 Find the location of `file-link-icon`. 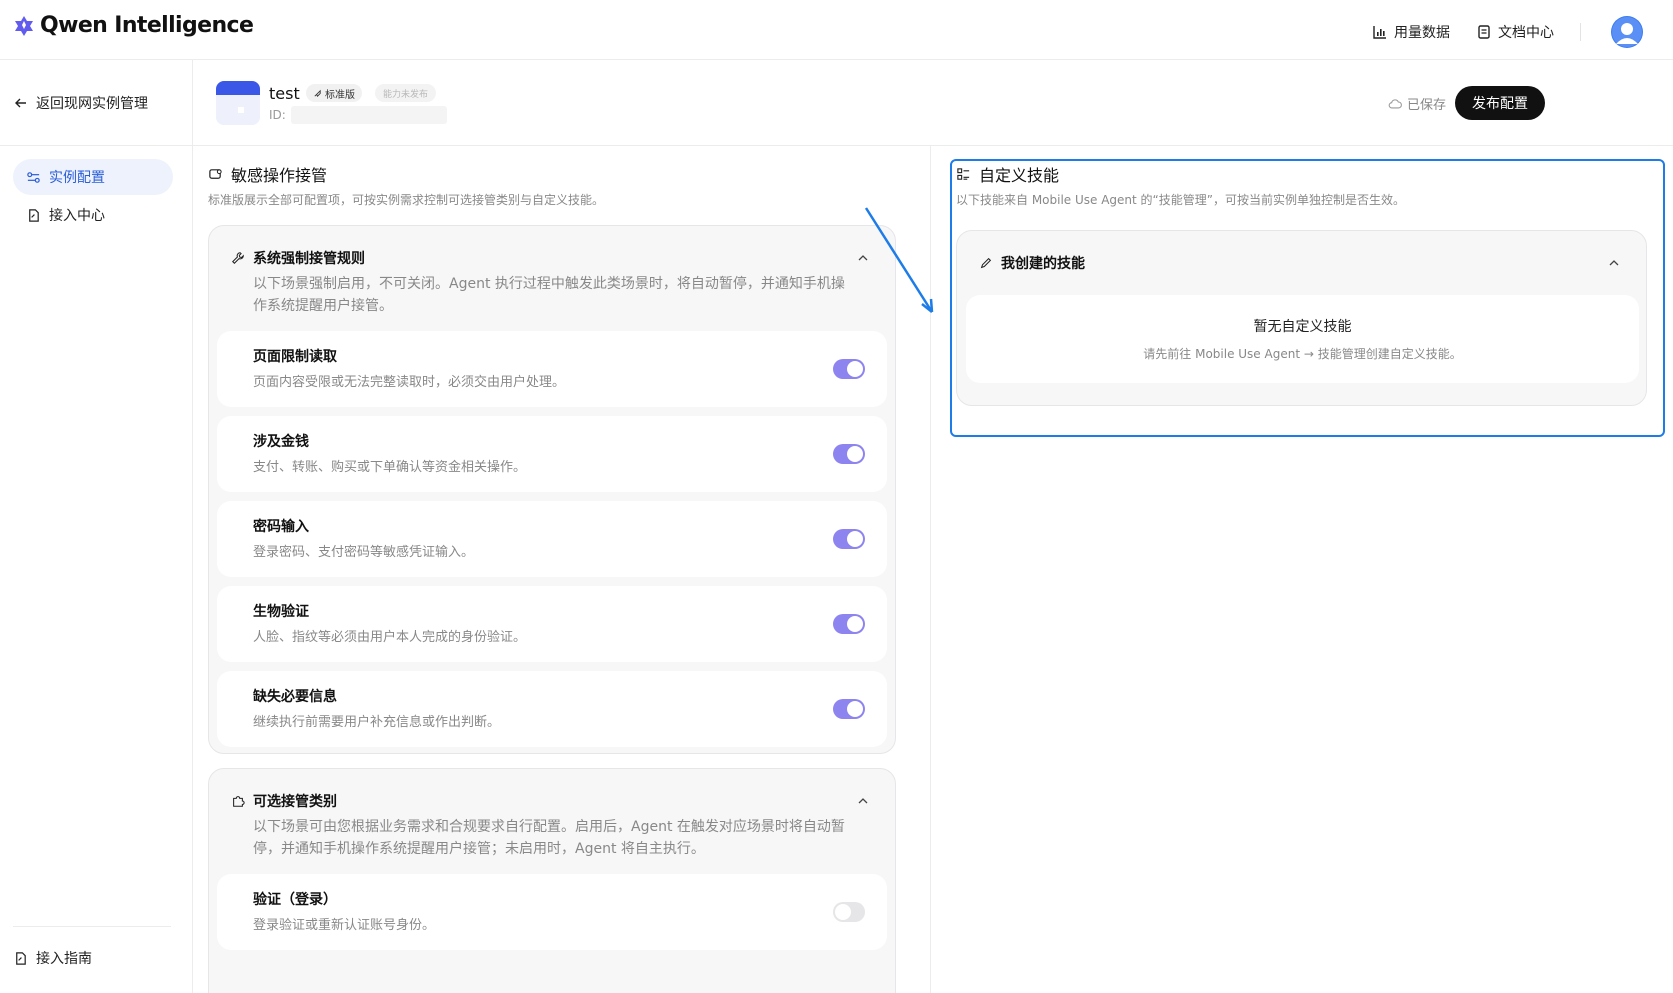

file-link-icon is located at coordinates (34, 215).